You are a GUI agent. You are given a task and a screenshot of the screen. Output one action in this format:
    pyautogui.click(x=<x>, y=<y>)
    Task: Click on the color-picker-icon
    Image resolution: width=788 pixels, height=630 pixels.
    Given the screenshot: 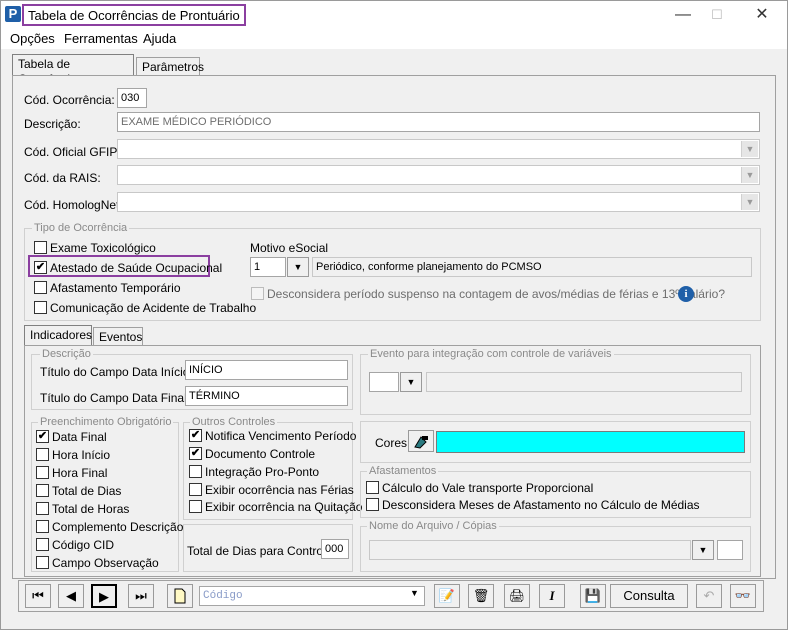 What is the action you would take?
    pyautogui.click(x=421, y=441)
    